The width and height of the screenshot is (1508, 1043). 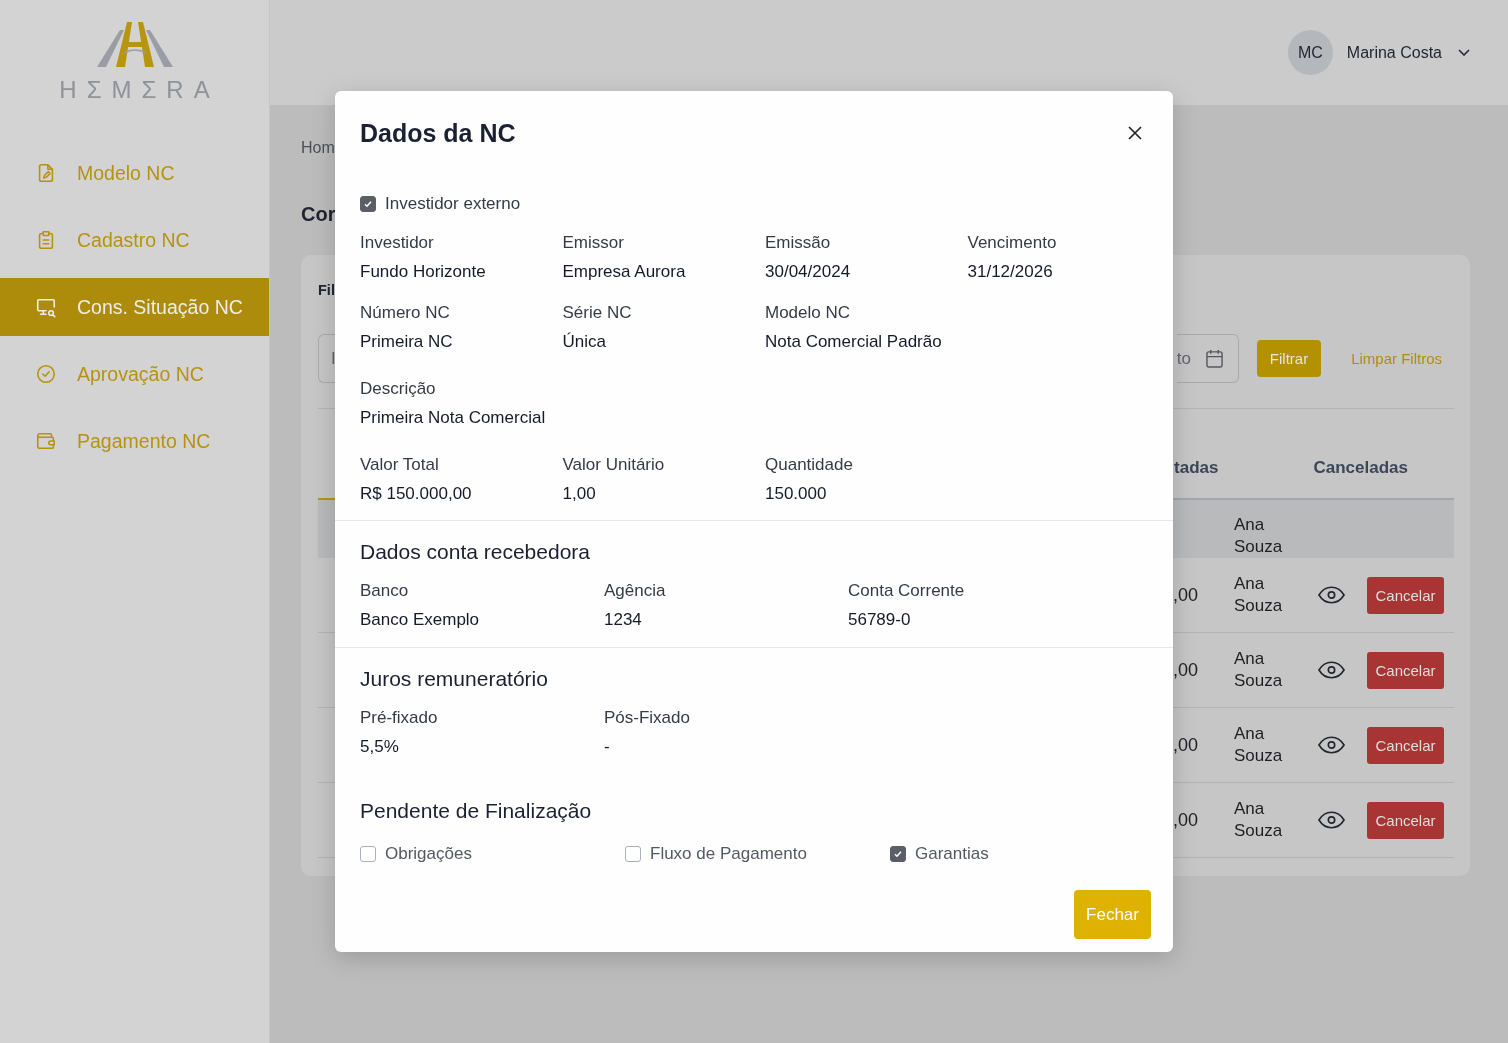 What do you see at coordinates (453, 418) in the screenshot?
I see `field-value: Primeira Nota Comercial` at bounding box center [453, 418].